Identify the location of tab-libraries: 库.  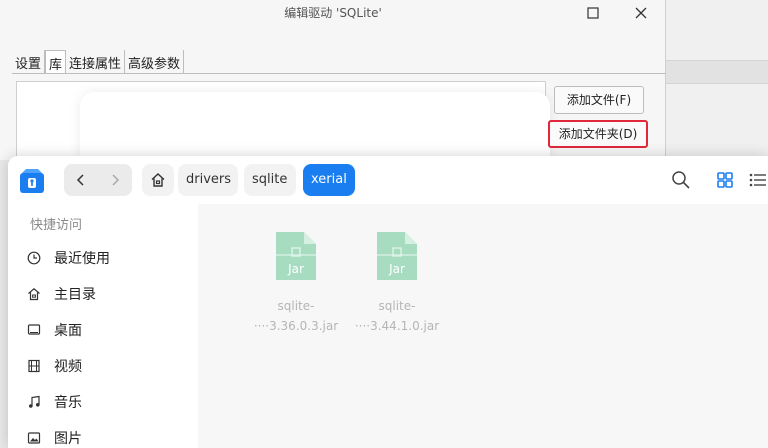
(56, 62).